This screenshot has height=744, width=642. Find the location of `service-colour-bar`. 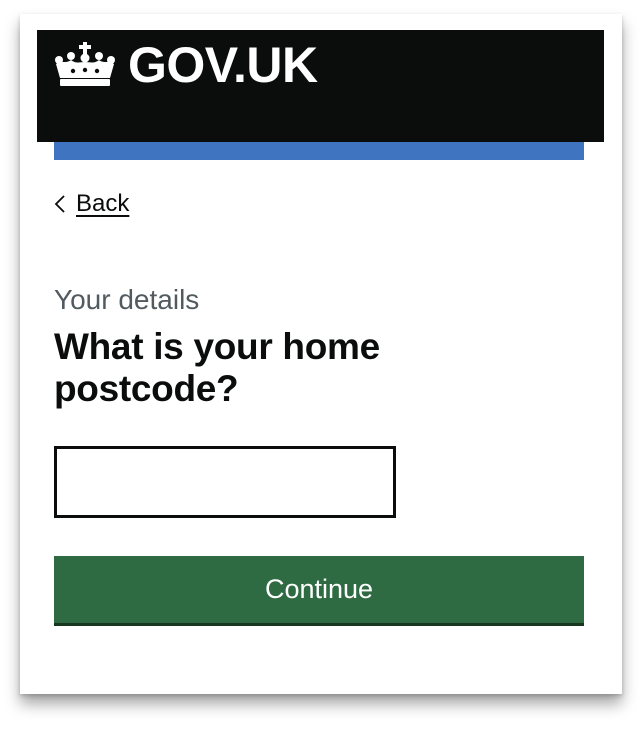

service-colour-bar is located at coordinates (319, 151).